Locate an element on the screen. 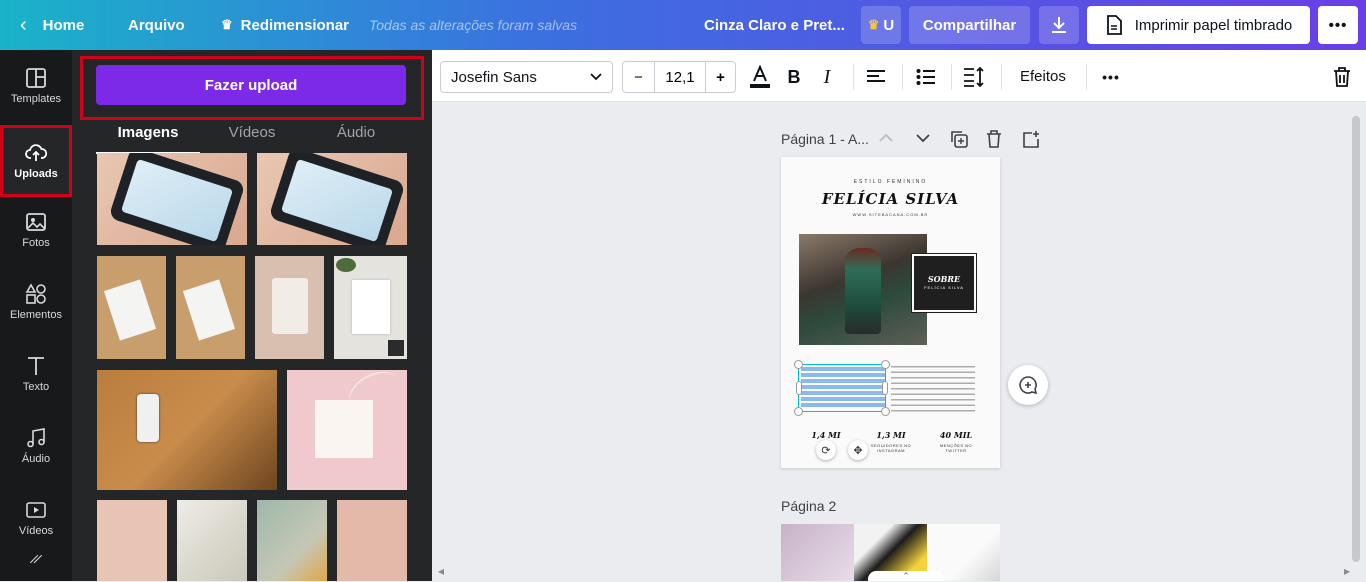 This screenshot has height=582, width=1366. rotate-icon: ⟳ is located at coordinates (826, 450).